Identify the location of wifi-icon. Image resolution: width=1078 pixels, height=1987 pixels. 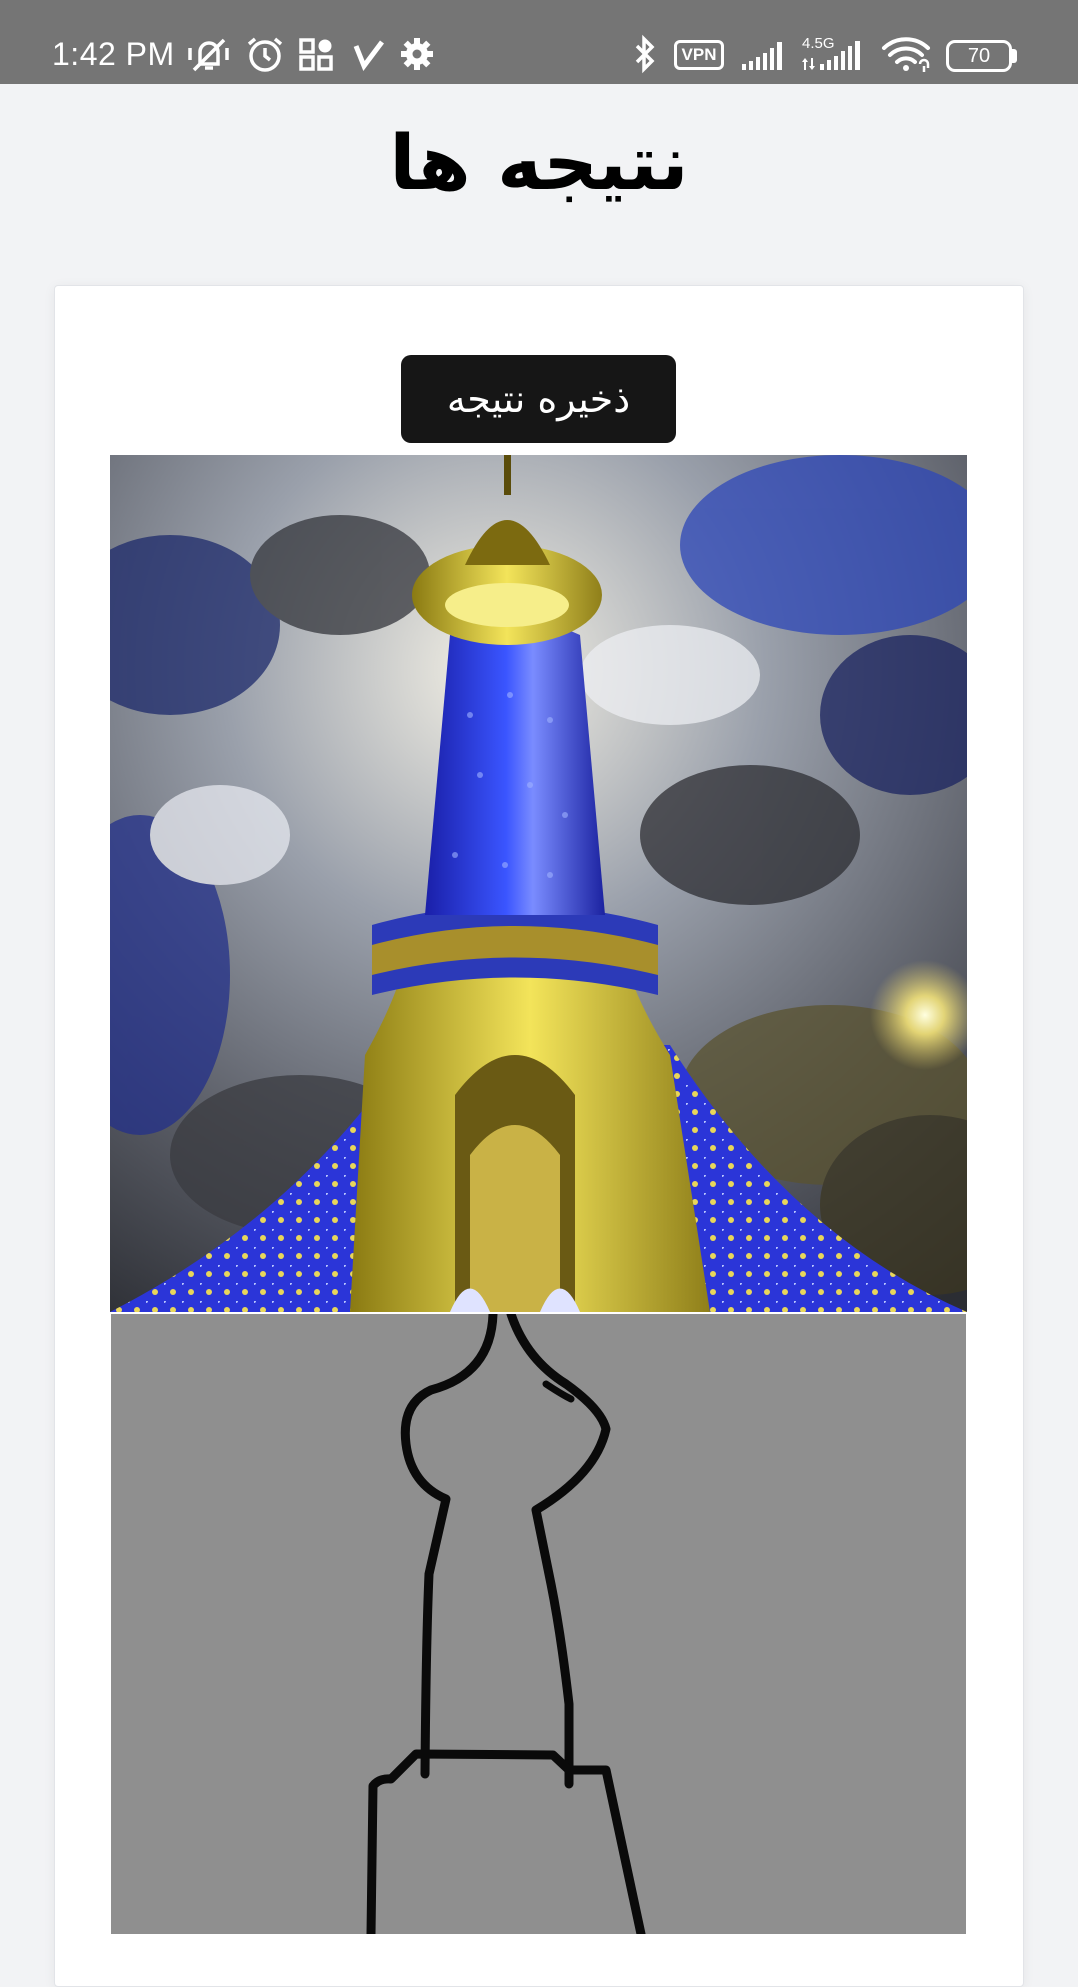
(908, 54).